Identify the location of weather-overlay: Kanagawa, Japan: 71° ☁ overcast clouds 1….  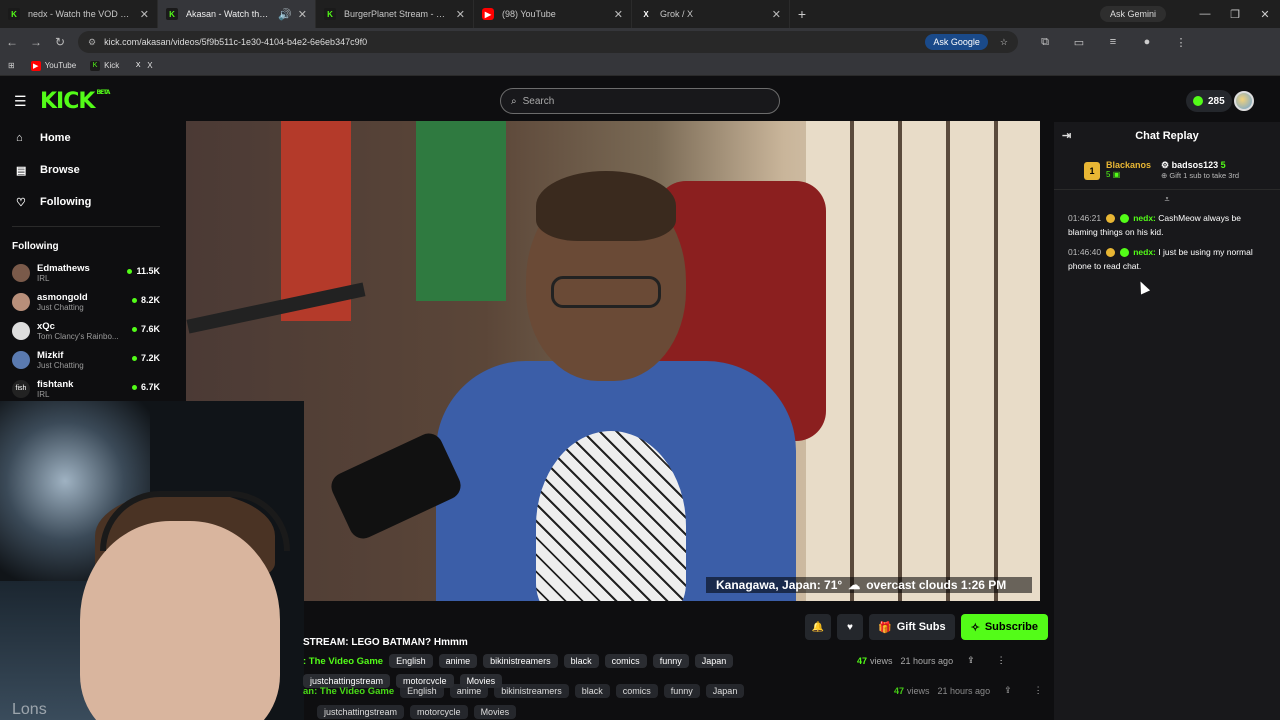
(869, 585).